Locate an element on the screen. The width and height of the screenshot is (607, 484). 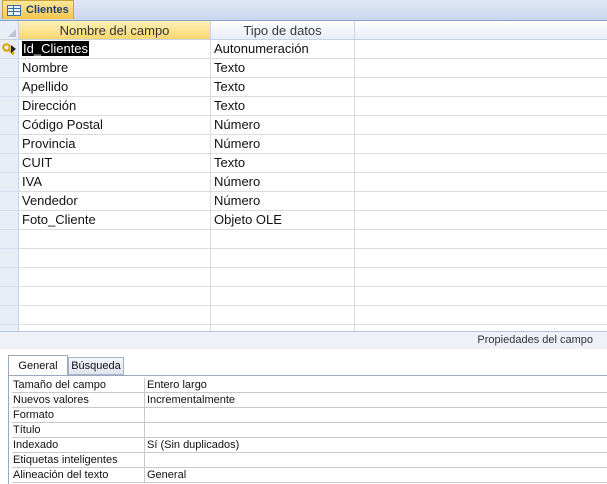
table-row: CUIT Texto is located at coordinates (303, 163).